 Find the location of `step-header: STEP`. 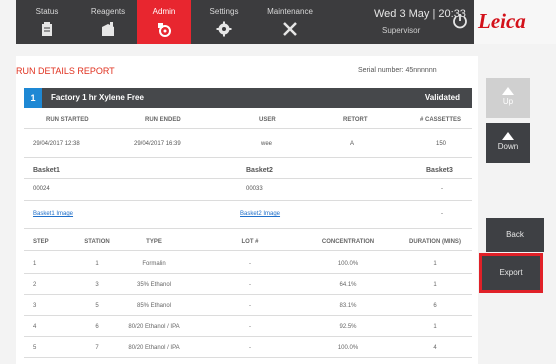

step-header: STEP is located at coordinates (41, 242).